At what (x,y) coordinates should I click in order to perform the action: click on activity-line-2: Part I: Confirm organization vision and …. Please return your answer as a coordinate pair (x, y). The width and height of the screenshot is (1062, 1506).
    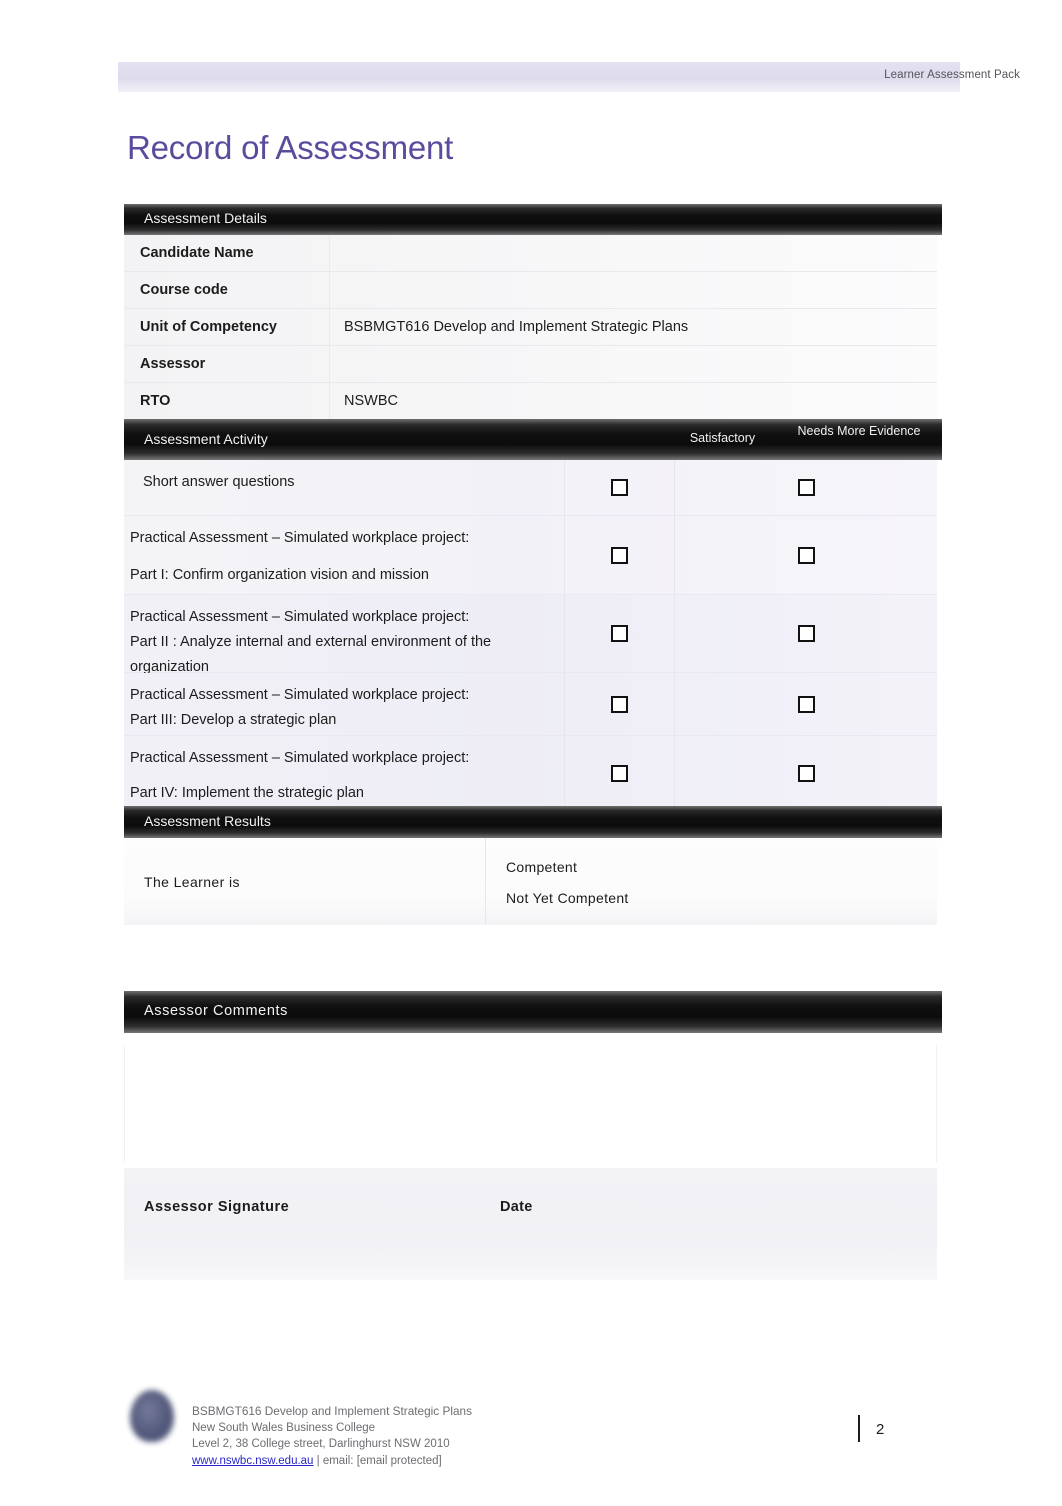
    Looking at the image, I should click on (279, 575).